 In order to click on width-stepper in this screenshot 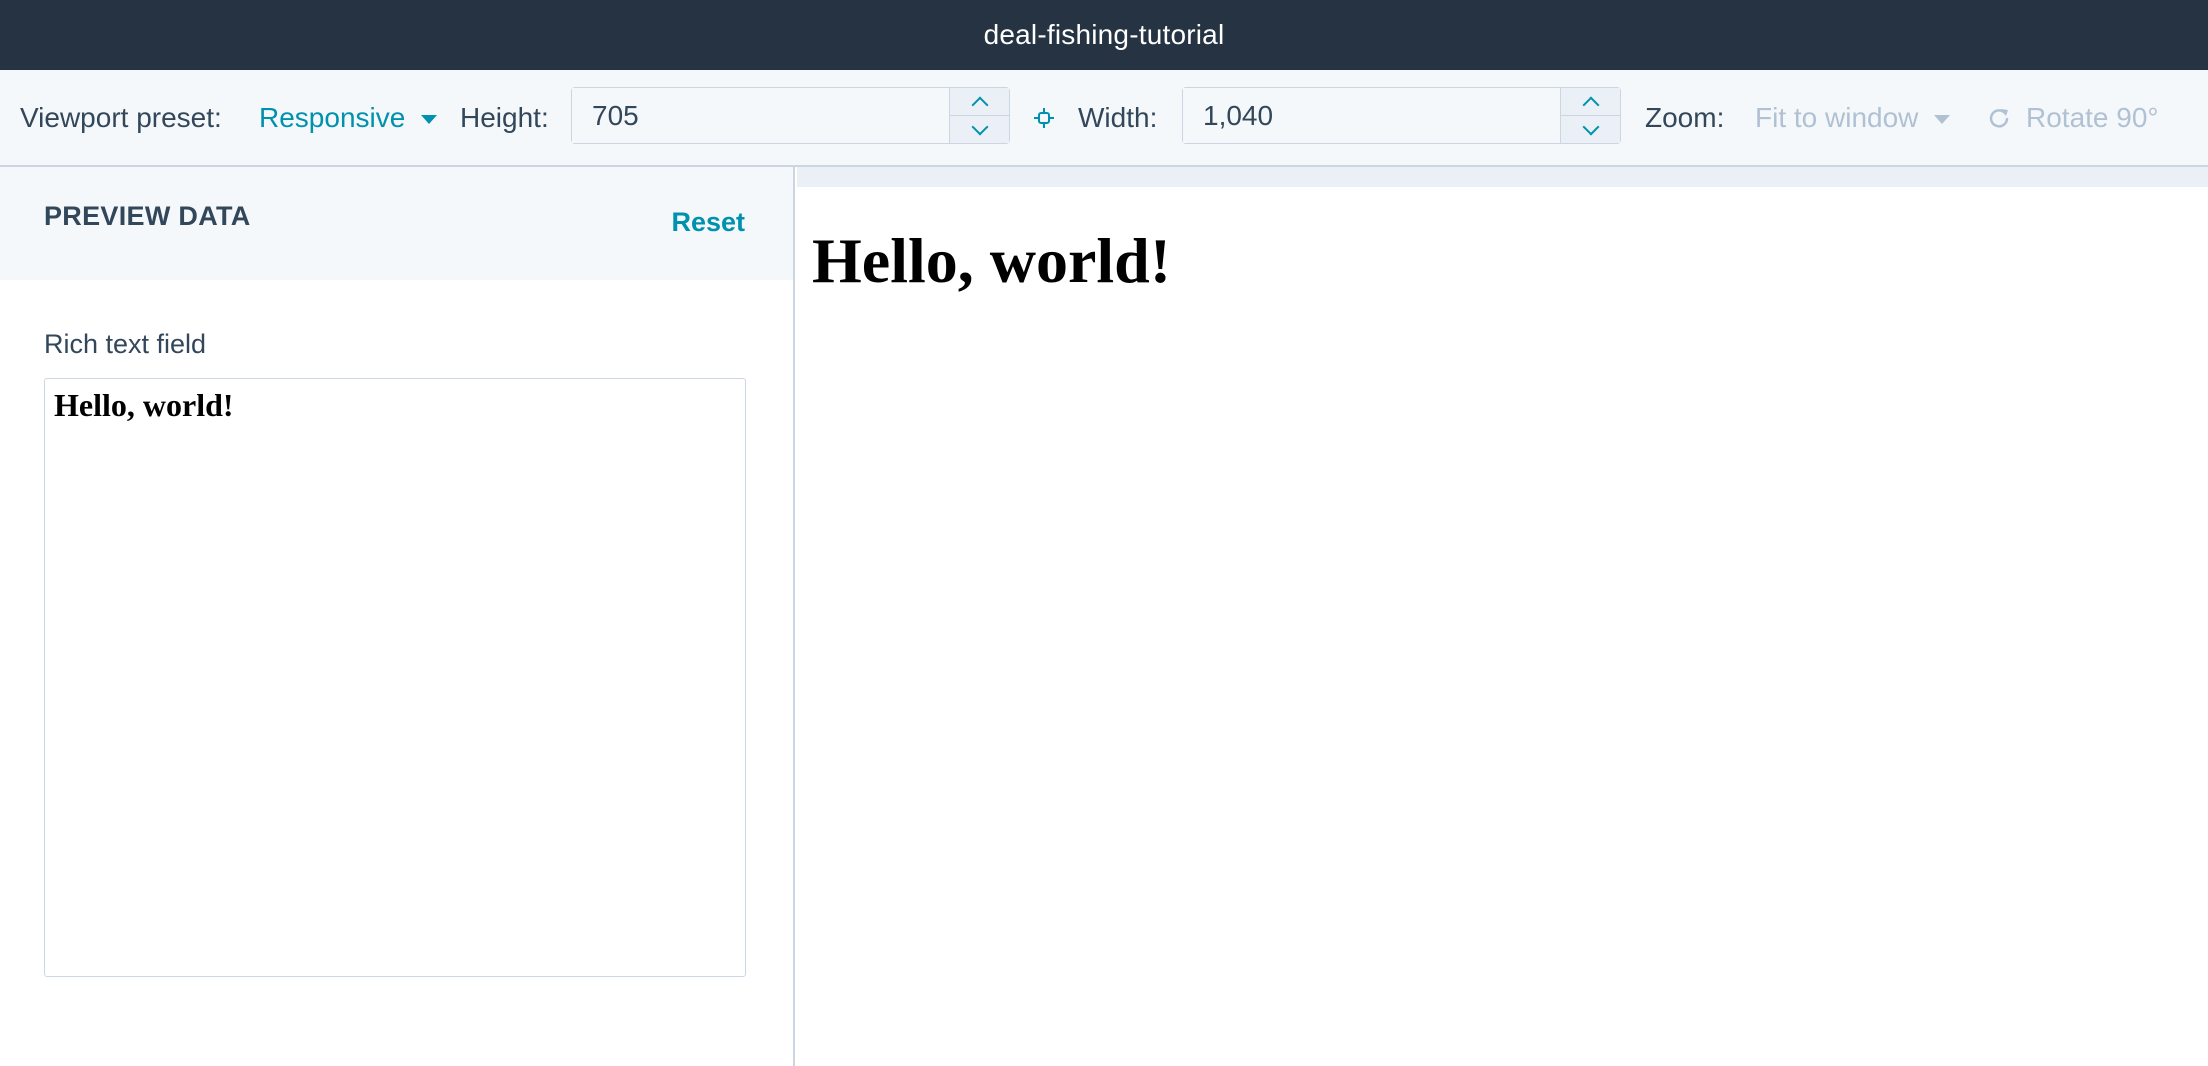, I will do `click(1590, 115)`.